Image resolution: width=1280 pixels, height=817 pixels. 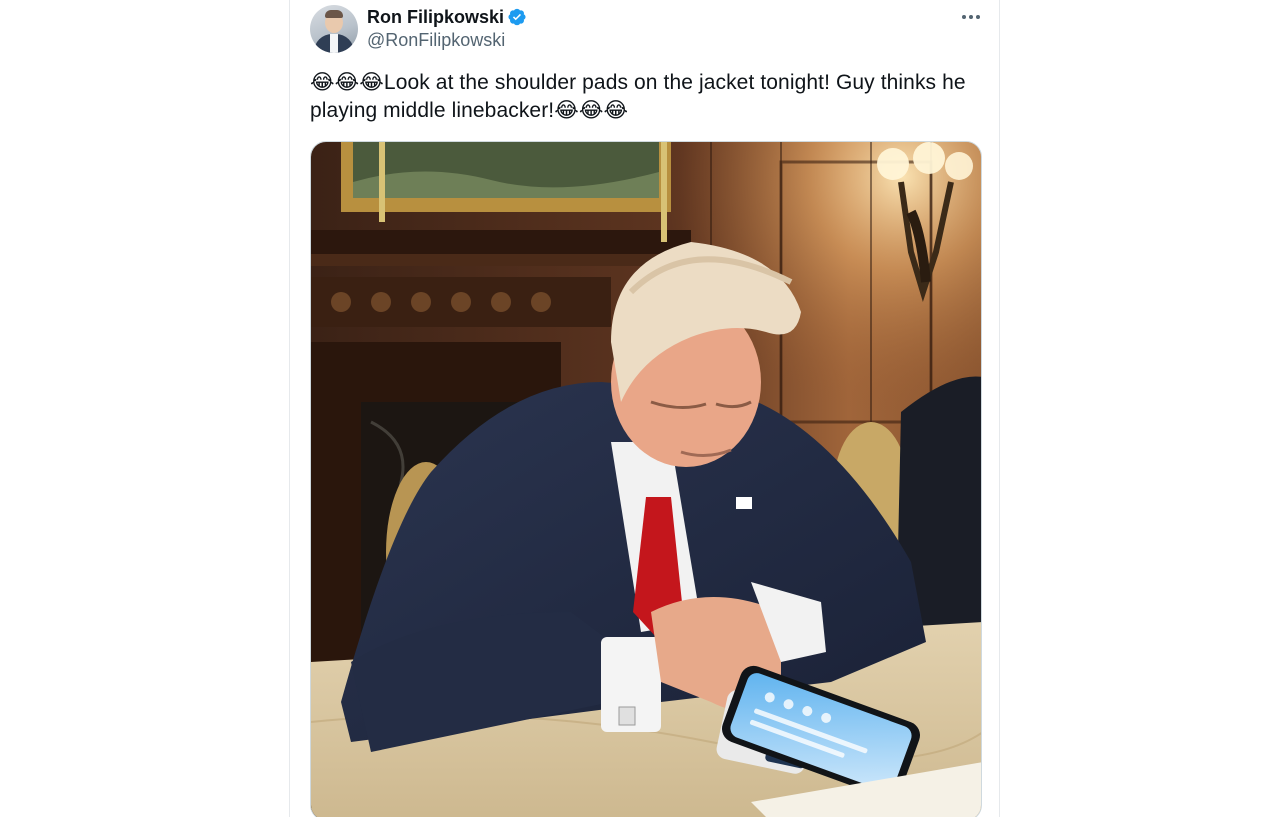 I want to click on author-info: Ron Filipkowski @RonFilipkowski, so click(x=447, y=29).